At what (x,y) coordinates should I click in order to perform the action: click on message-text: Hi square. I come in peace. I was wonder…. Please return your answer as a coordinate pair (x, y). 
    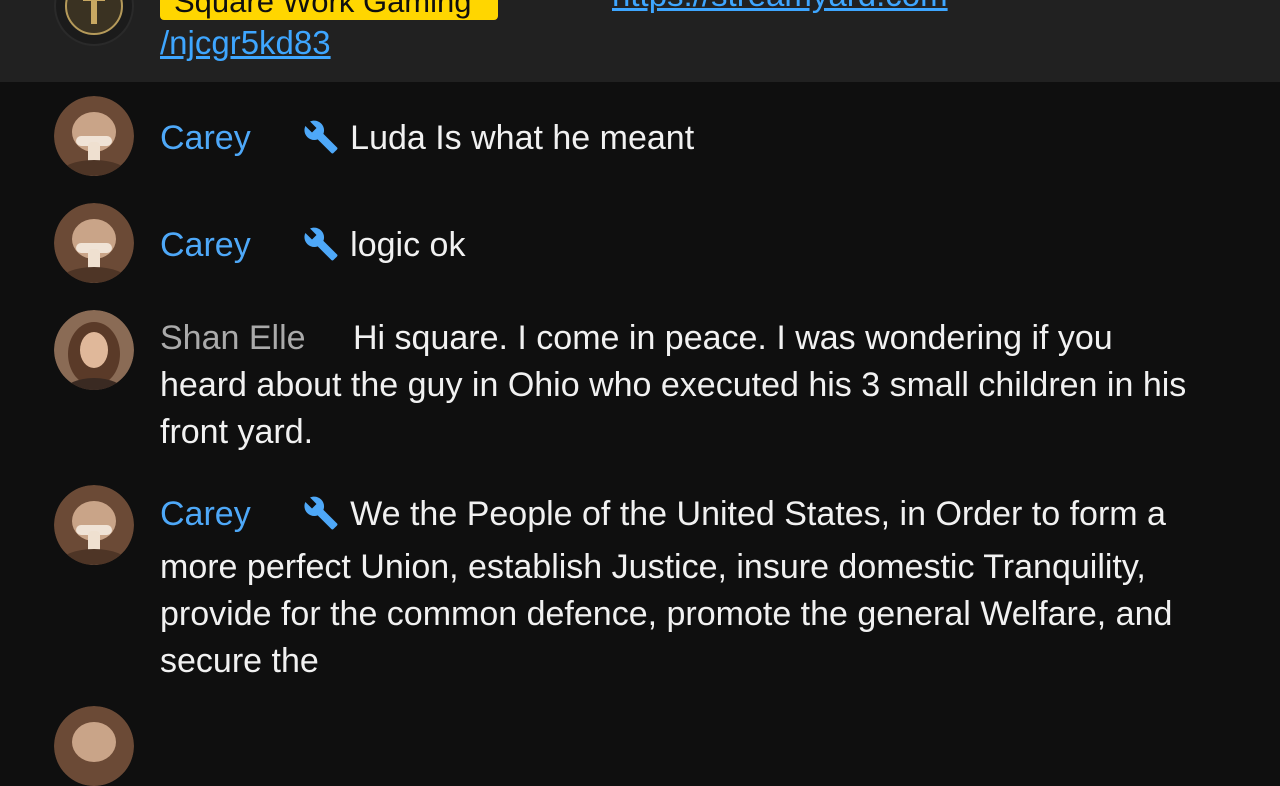
    Looking at the image, I should click on (673, 385).